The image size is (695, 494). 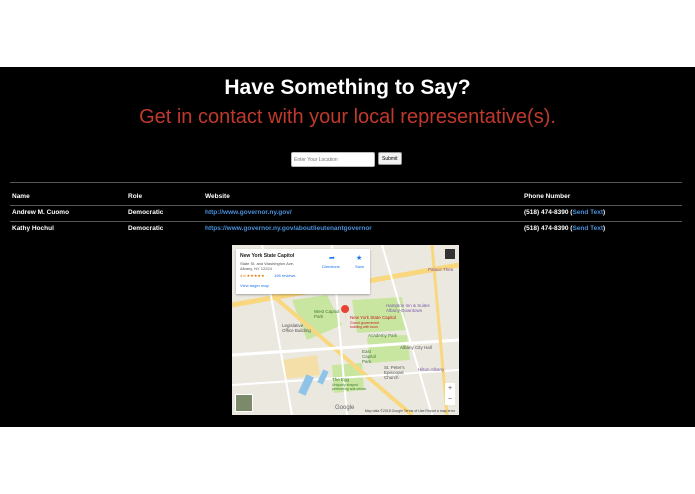 I want to click on save-button: Save, so click(x=359, y=266).